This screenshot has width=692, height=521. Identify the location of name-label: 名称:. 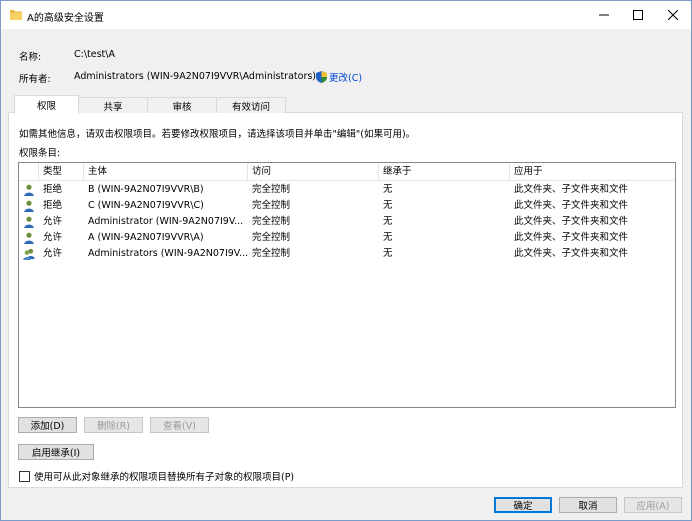
(30, 57).